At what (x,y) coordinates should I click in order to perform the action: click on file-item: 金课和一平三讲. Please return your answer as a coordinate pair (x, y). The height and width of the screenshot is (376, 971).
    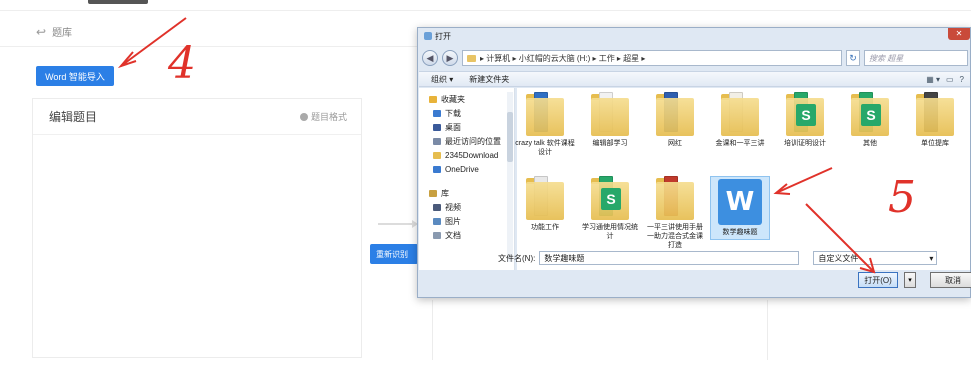
    Looking at the image, I should click on (740, 120).